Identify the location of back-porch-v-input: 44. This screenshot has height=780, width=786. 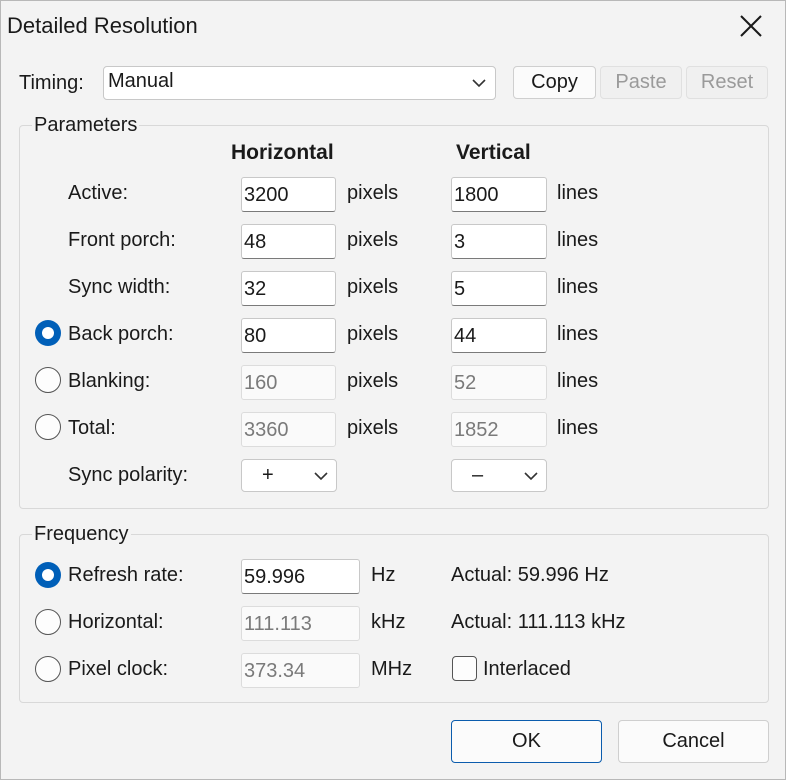
(499, 335).